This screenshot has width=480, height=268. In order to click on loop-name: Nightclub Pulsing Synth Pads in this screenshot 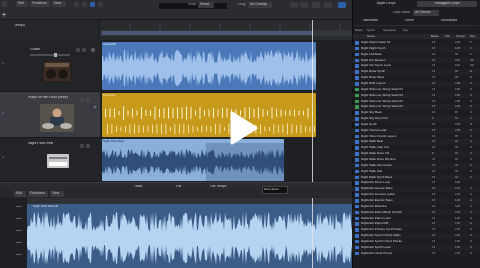, I will do `click(381, 230)`.